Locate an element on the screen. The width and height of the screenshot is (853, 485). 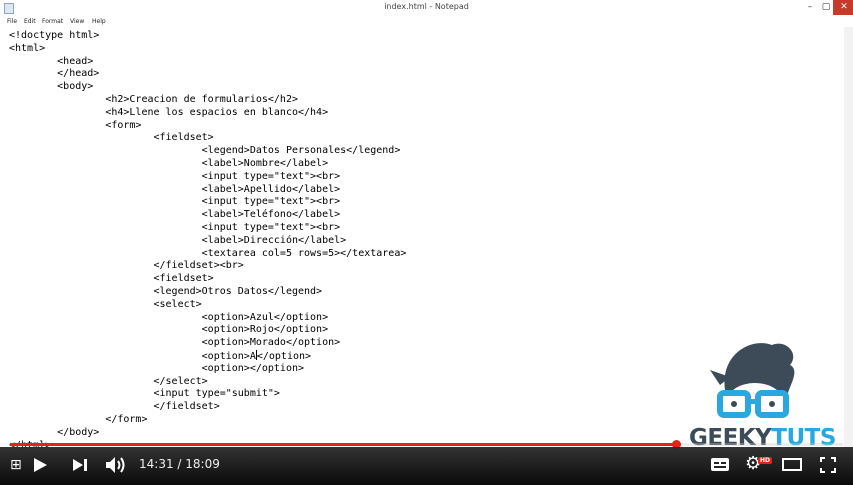
code-line: <body> is located at coordinates (51, 87).